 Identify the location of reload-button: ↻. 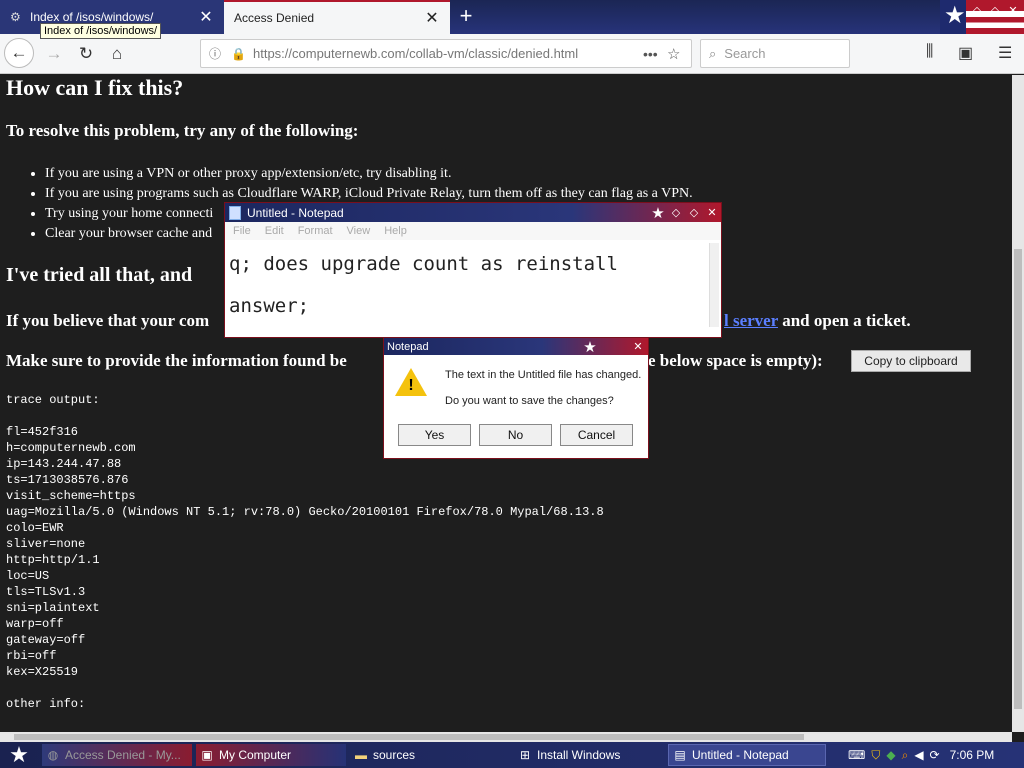
(86, 54).